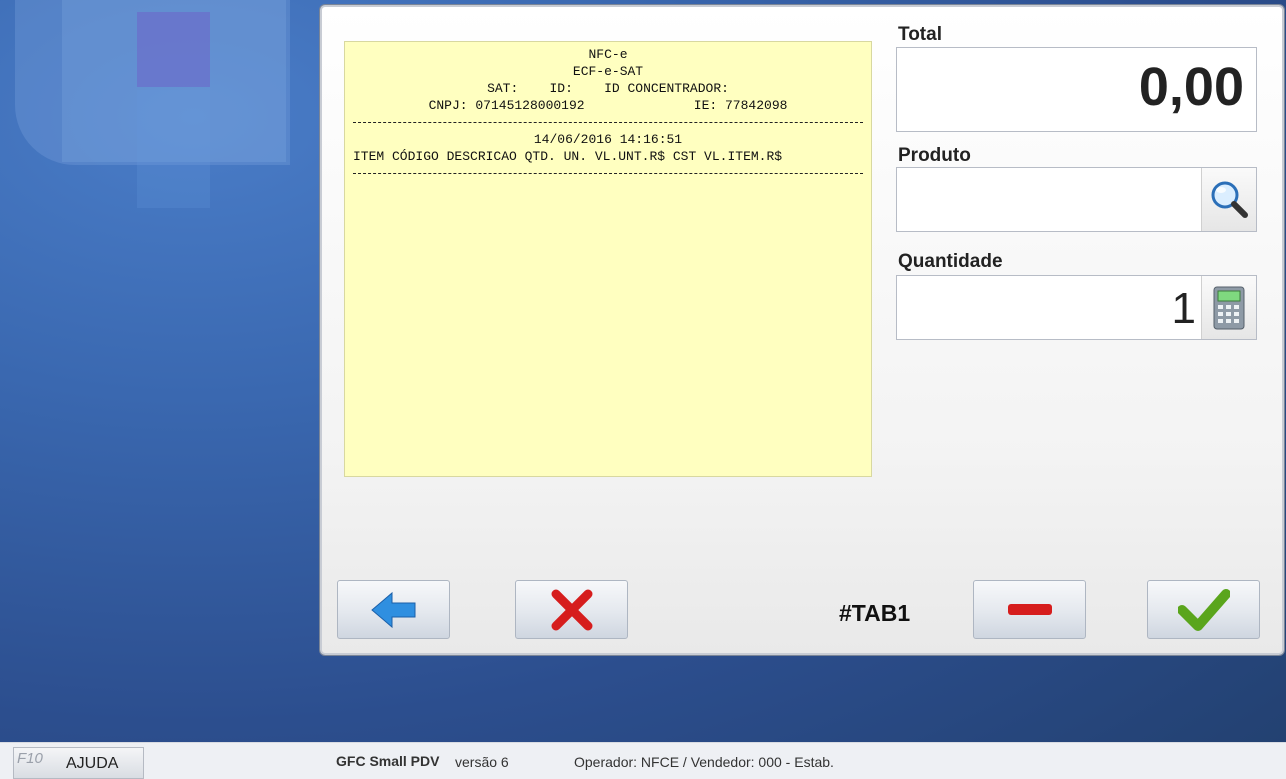 This screenshot has width=1286, height=779. Describe the element at coordinates (875, 613) in the screenshot. I see `tab-label: #TAB1` at that location.